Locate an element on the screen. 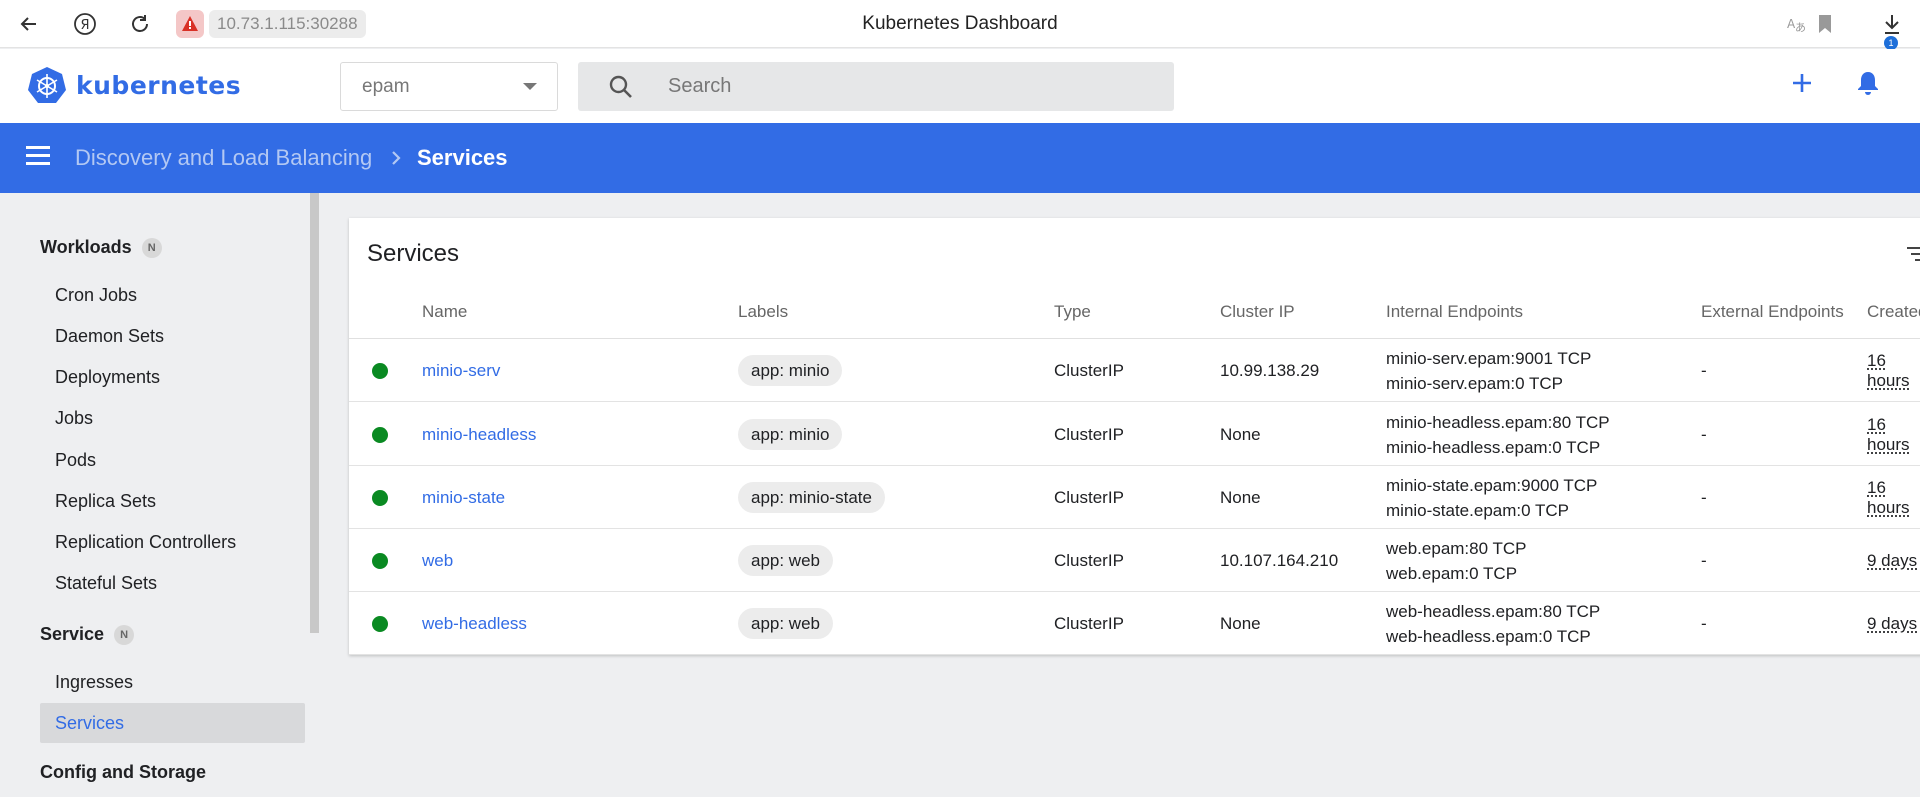  namespaced-badge: N is located at coordinates (124, 635).